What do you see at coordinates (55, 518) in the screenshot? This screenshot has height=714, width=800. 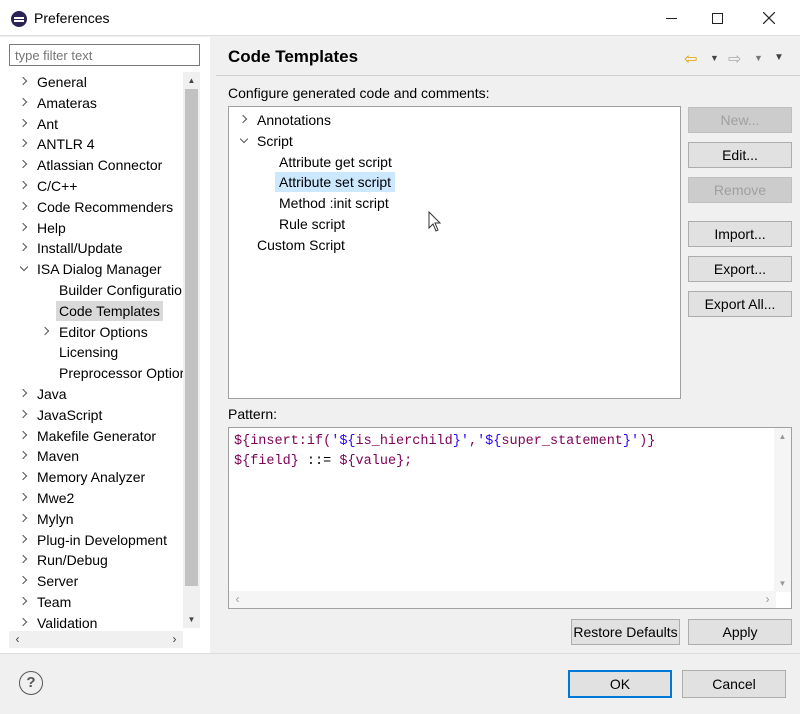 I see `sidebar-item-label: Mylyn` at bounding box center [55, 518].